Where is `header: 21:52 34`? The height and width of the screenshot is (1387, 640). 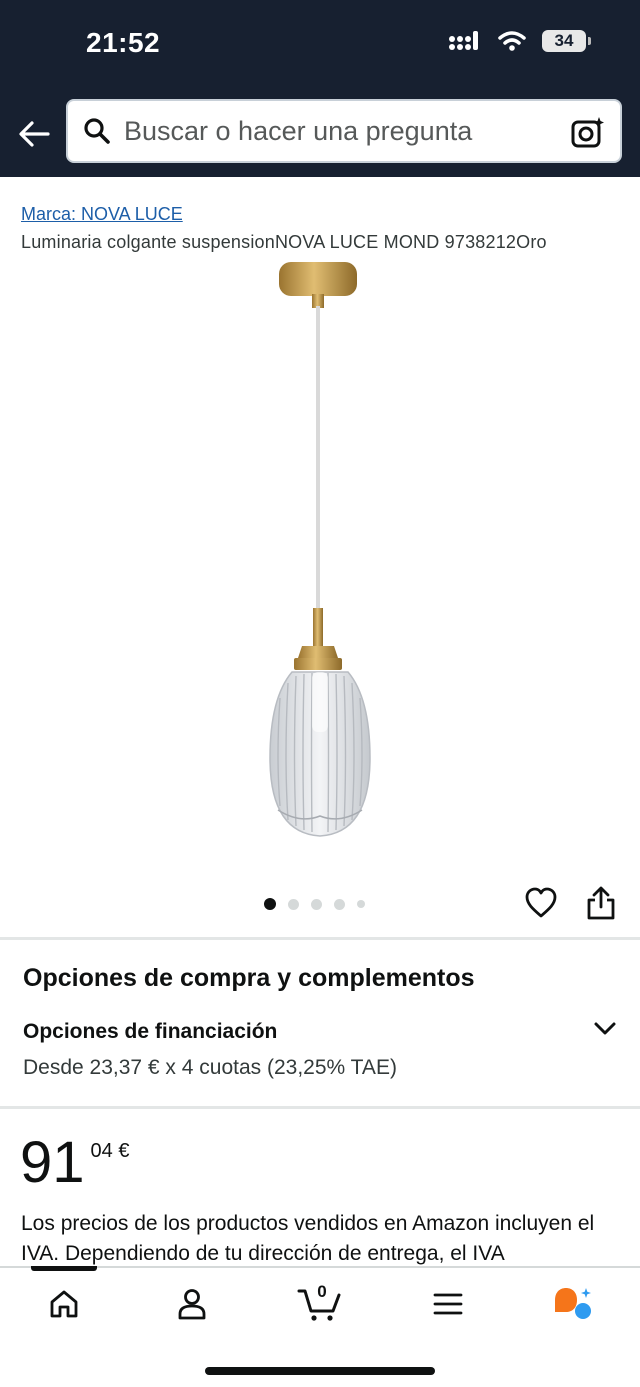
header: 21:52 34 is located at coordinates (320, 88).